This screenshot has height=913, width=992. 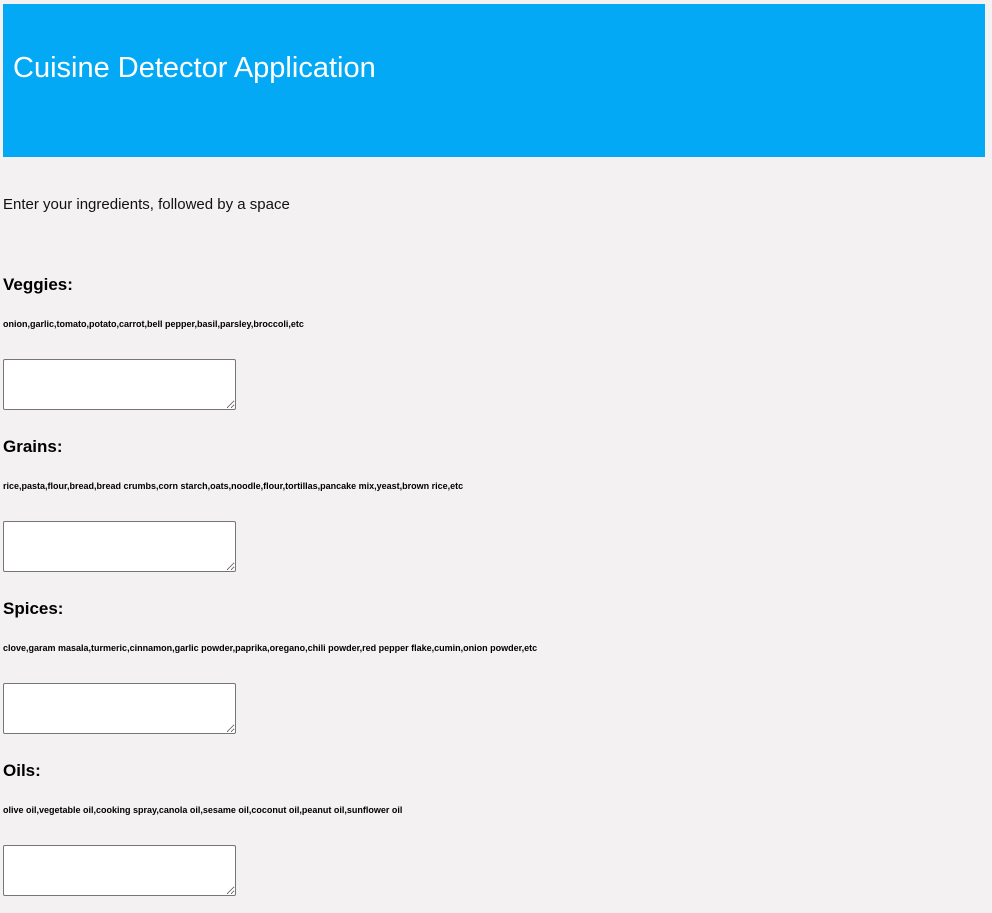 I want to click on oils-input, so click(x=119, y=870).